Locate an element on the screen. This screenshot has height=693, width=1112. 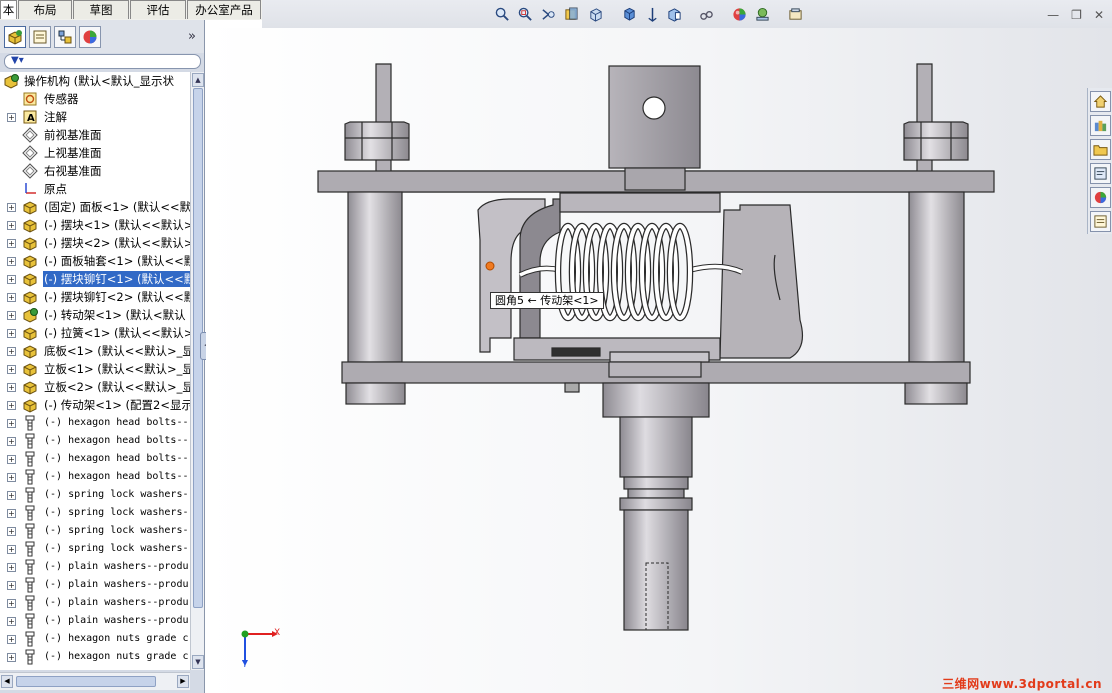
tree-item: 前视基准面 is located at coordinates (95, 135).